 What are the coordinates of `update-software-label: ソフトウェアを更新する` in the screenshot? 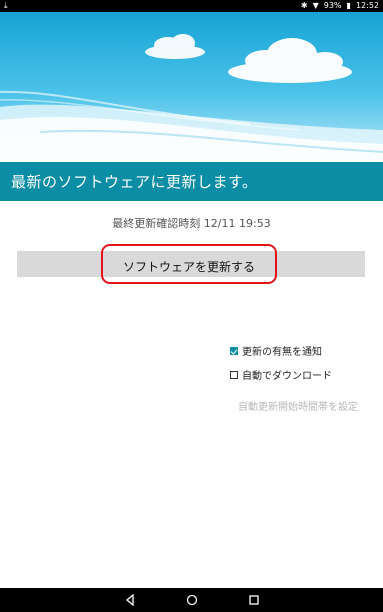 It's located at (188, 267).